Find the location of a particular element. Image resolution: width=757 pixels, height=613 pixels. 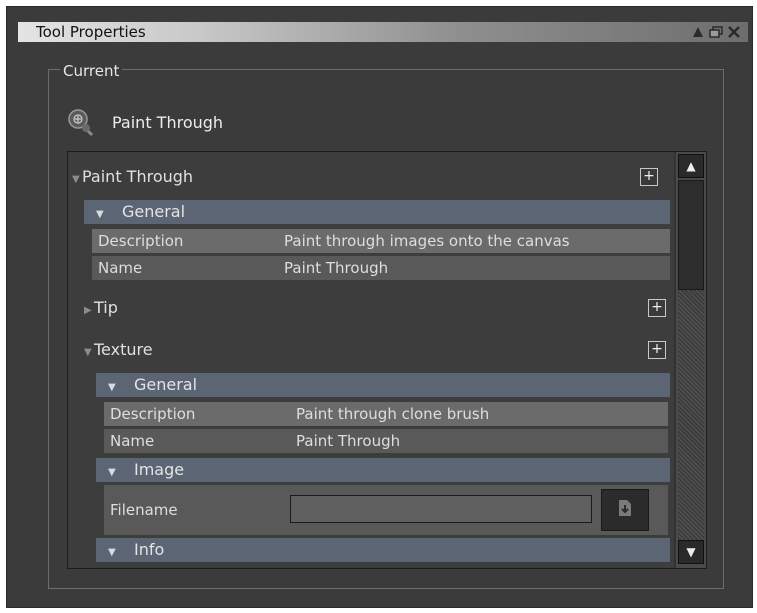

current-tool: Paint Through is located at coordinates (144, 122).